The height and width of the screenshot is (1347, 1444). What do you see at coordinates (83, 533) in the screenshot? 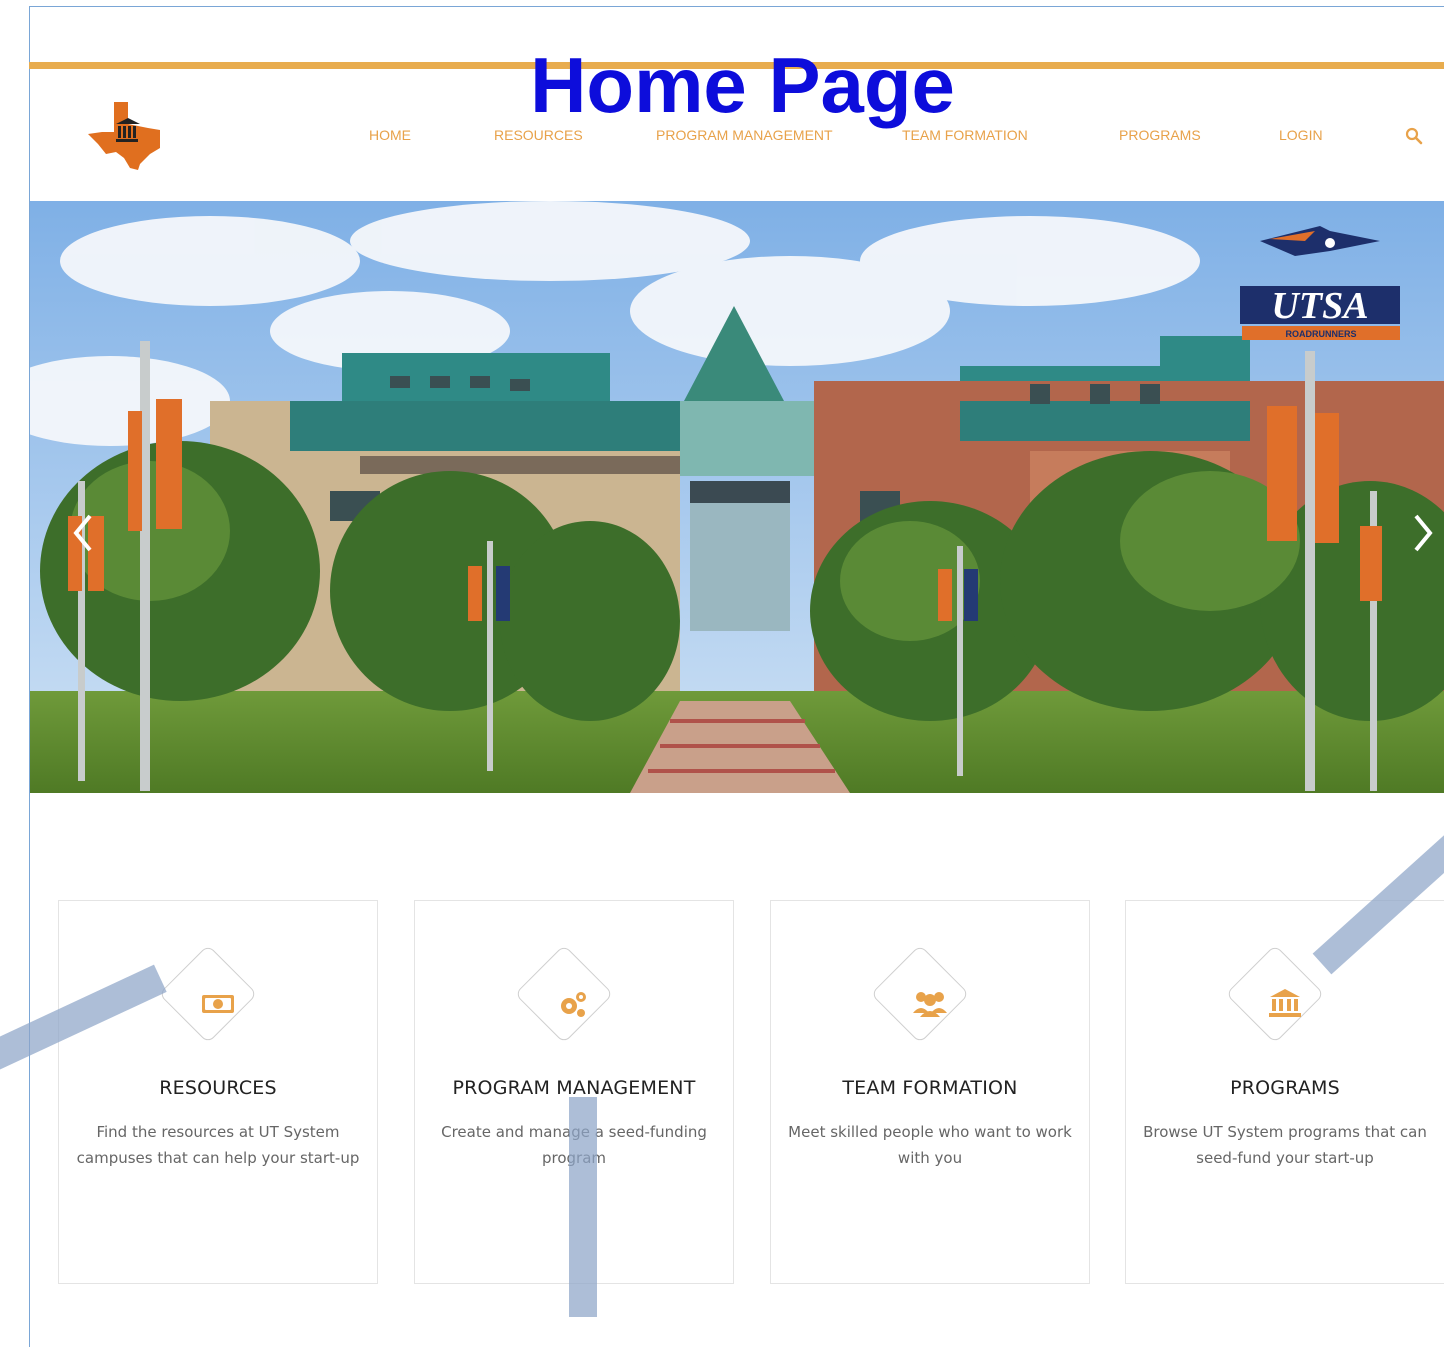
I see `chevron-left-icon` at bounding box center [83, 533].